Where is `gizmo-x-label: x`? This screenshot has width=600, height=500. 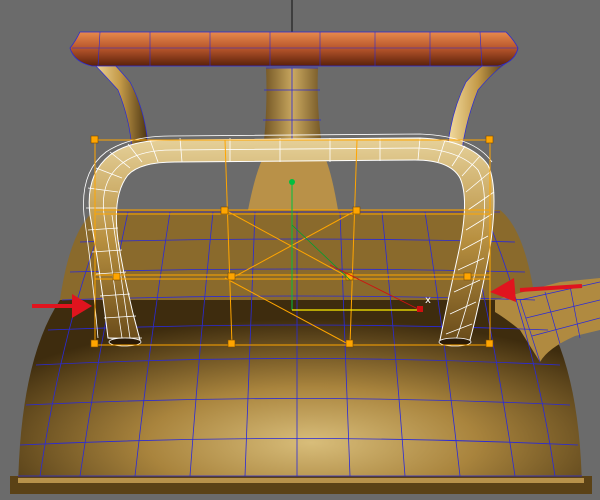 gizmo-x-label: x is located at coordinates (428, 300).